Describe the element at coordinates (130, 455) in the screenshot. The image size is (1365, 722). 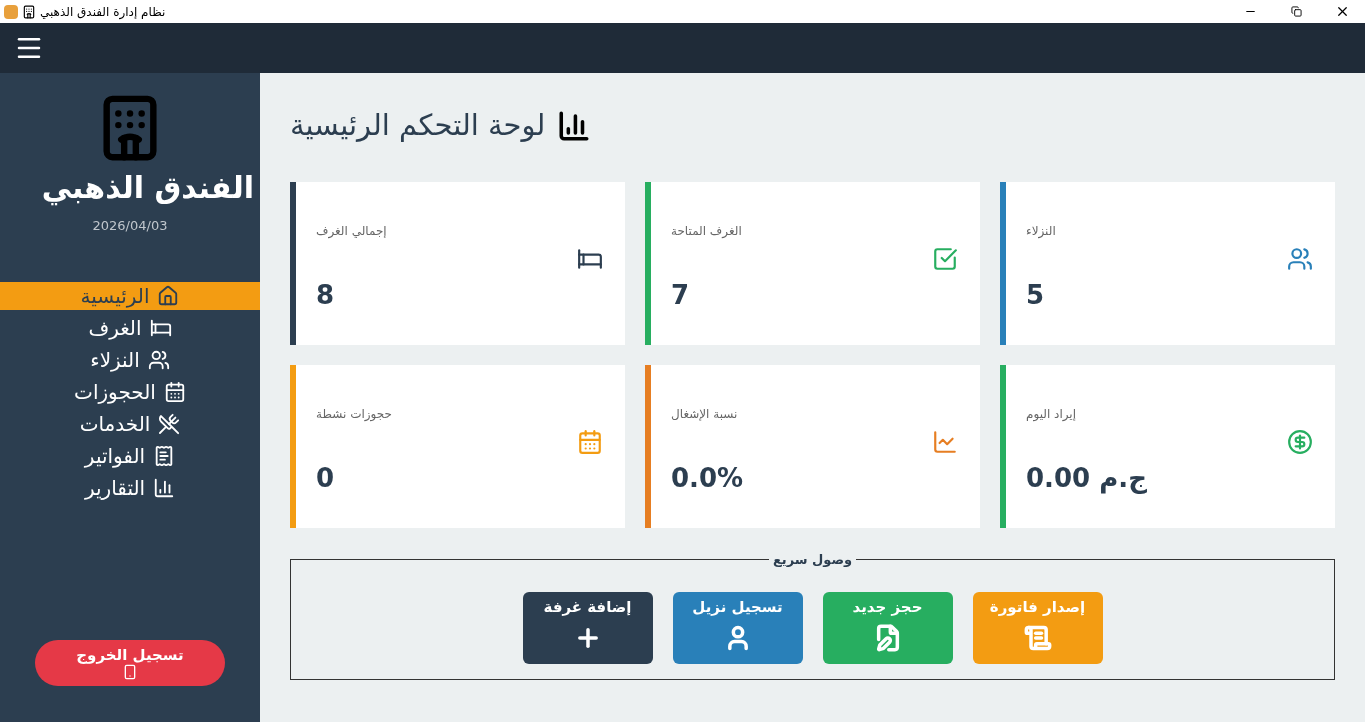
I see `nav-item: الفواتير` at that location.